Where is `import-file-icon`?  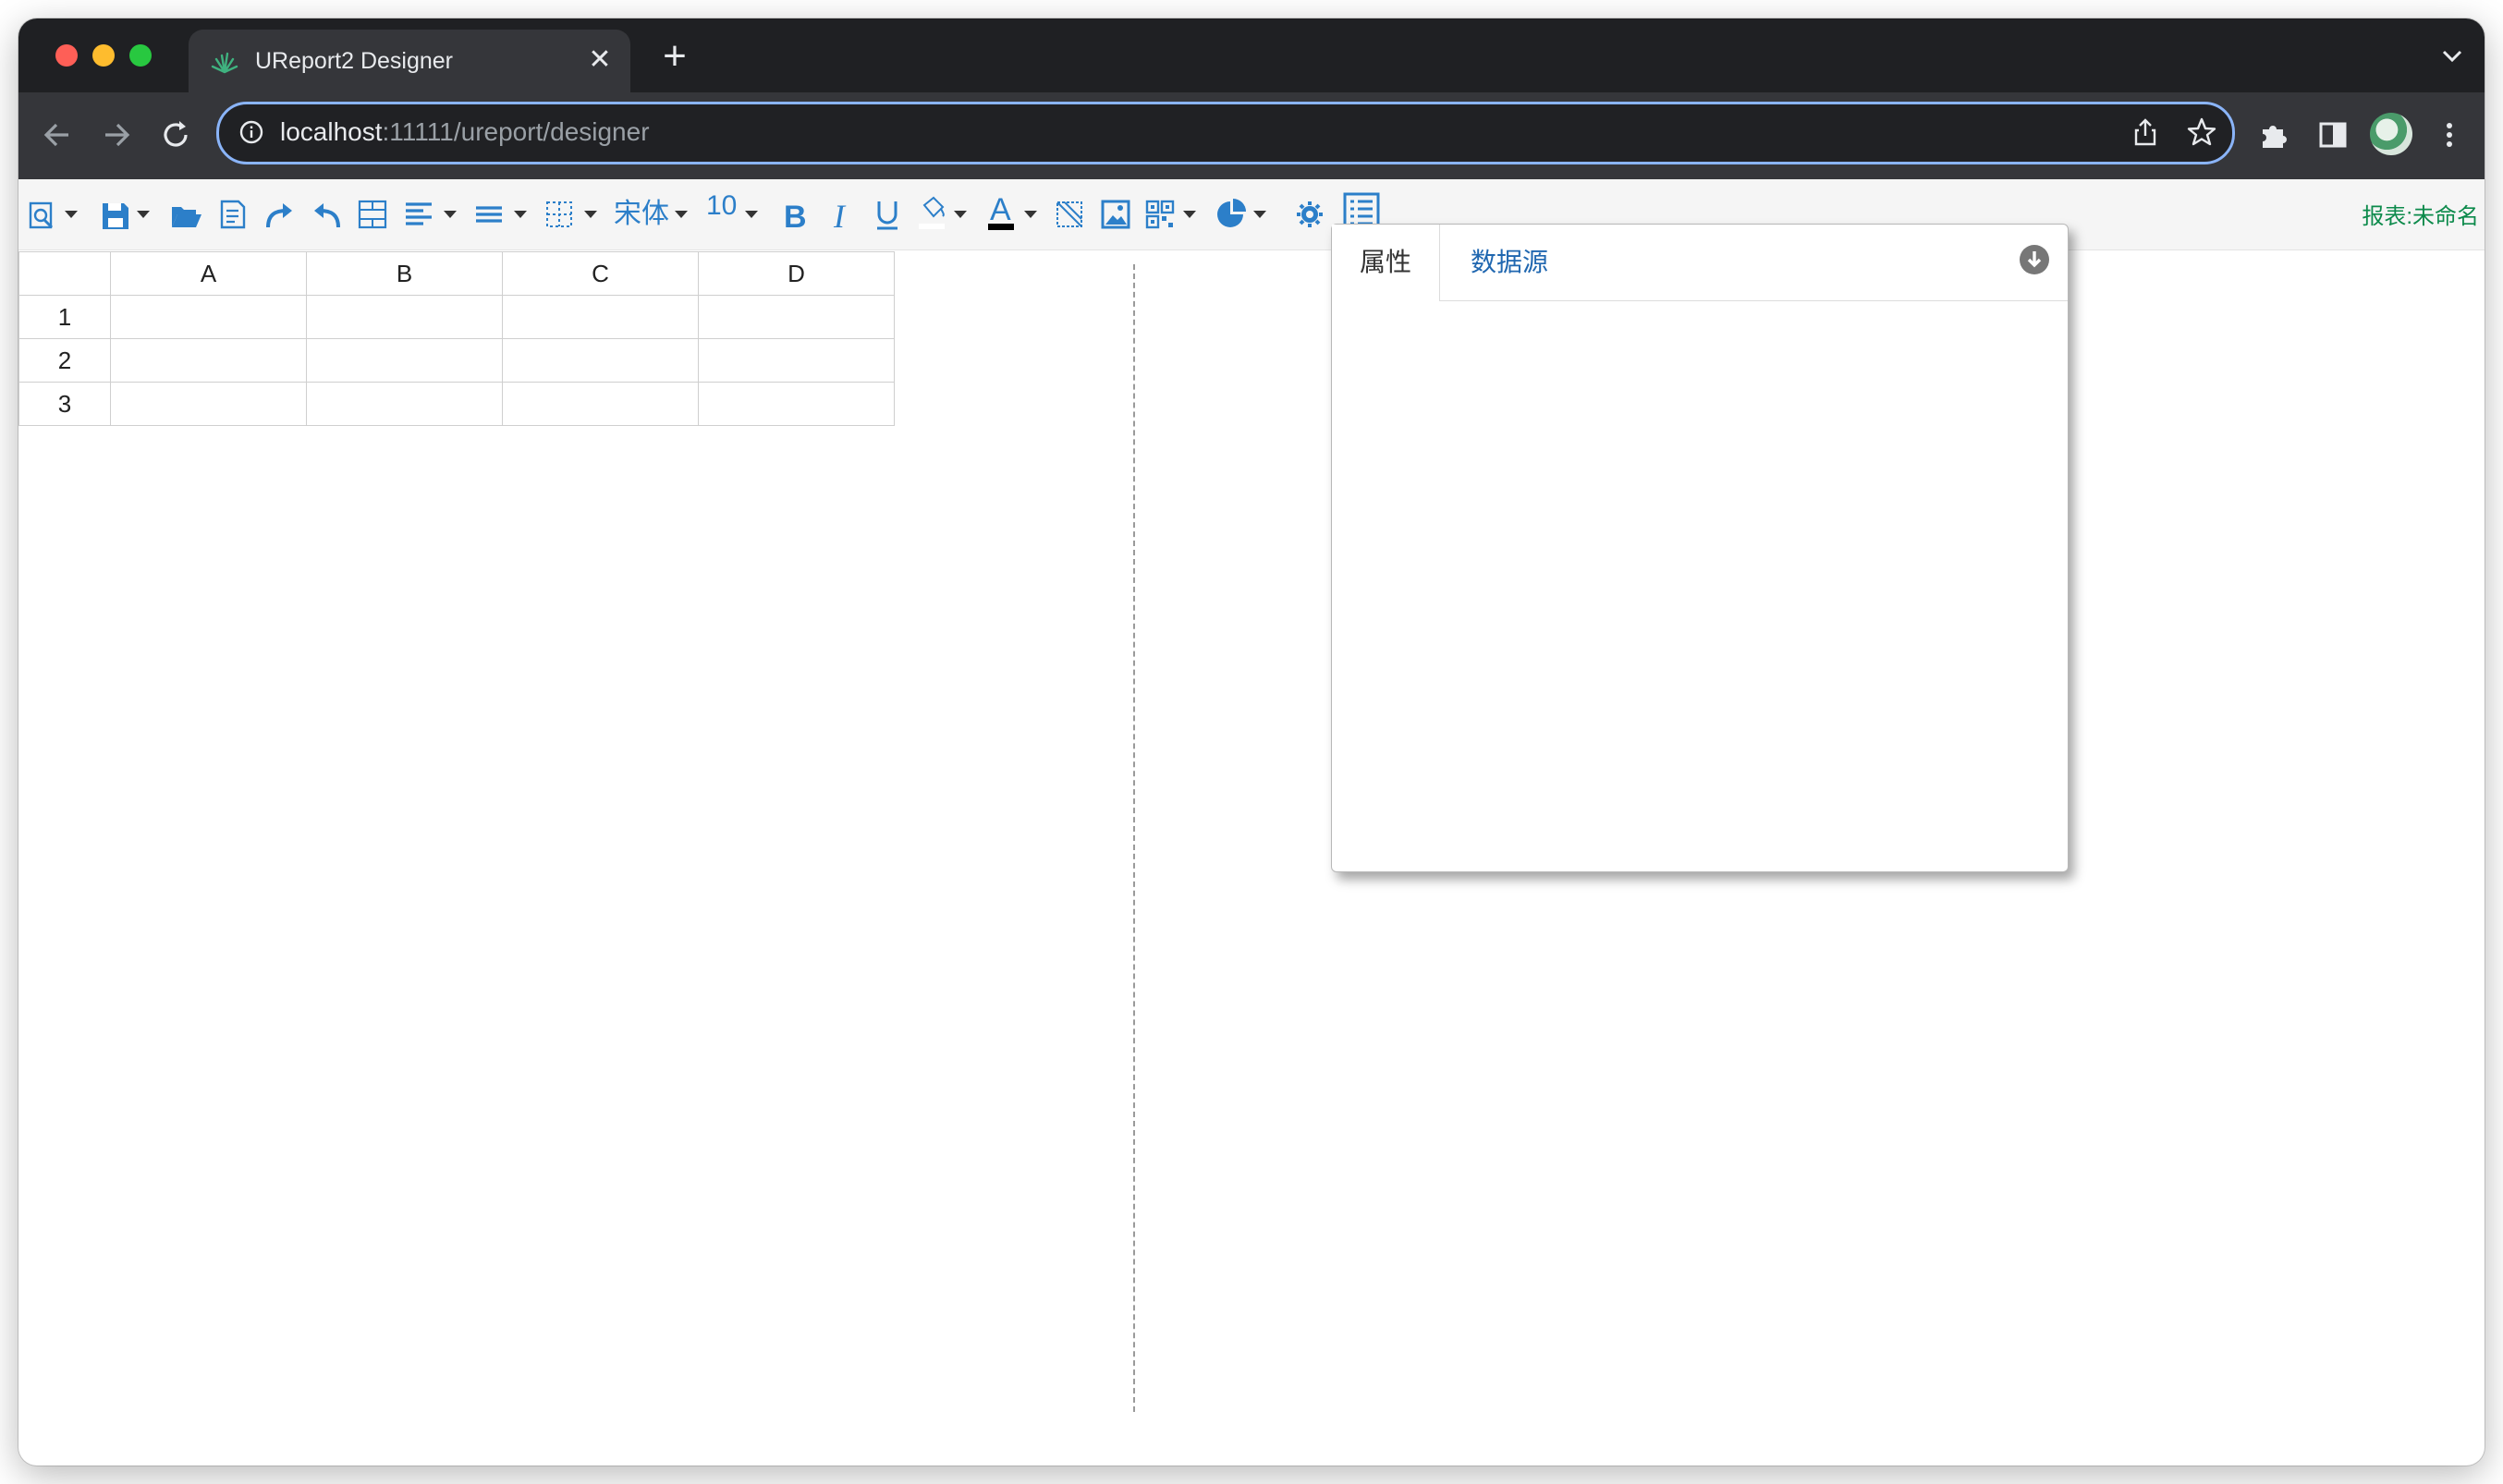 import-file-icon is located at coordinates (234, 214).